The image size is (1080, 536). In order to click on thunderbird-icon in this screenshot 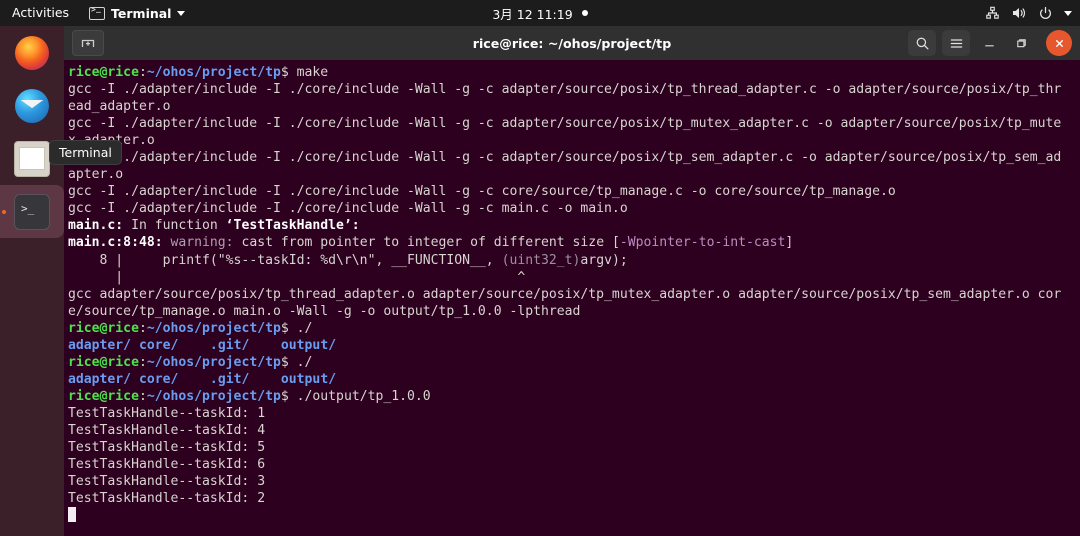, I will do `click(32, 105)`.